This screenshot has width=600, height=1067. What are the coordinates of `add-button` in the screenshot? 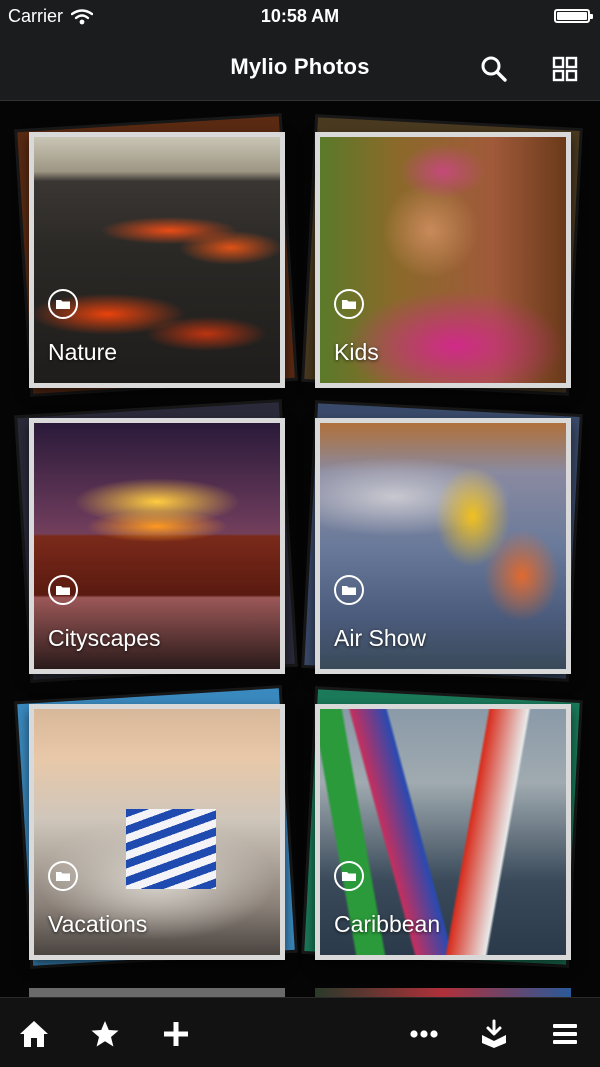 It's located at (176, 1034).